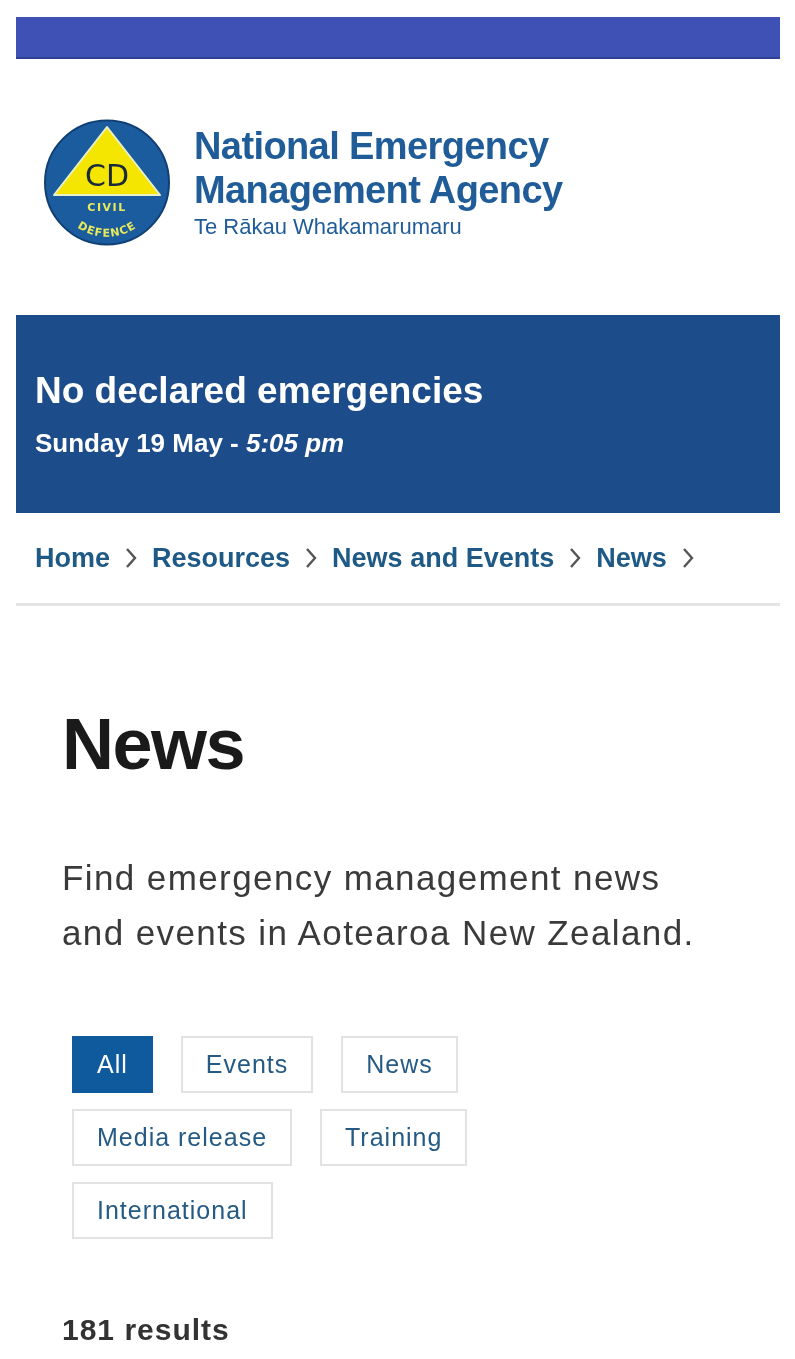 This screenshot has width=795, height=1359. What do you see at coordinates (190, 443) in the screenshot?
I see `alert-date: Sunday 19 May - 5:05 pm` at bounding box center [190, 443].